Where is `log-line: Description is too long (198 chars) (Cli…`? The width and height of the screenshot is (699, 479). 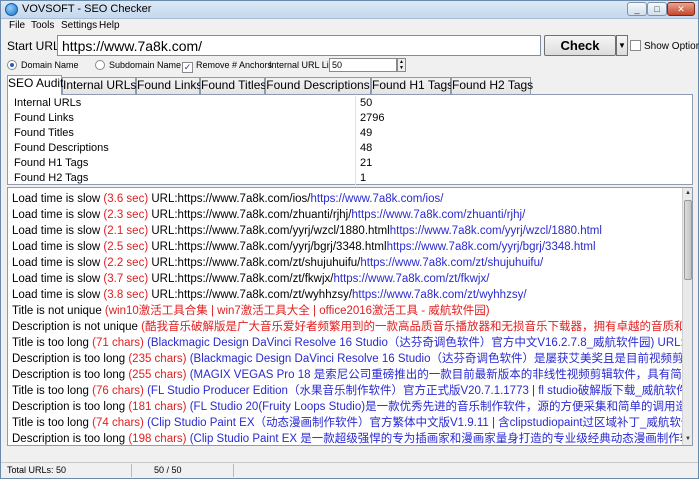
log-line: Description is too long (198 chars) (Cli… is located at coordinates (347, 438).